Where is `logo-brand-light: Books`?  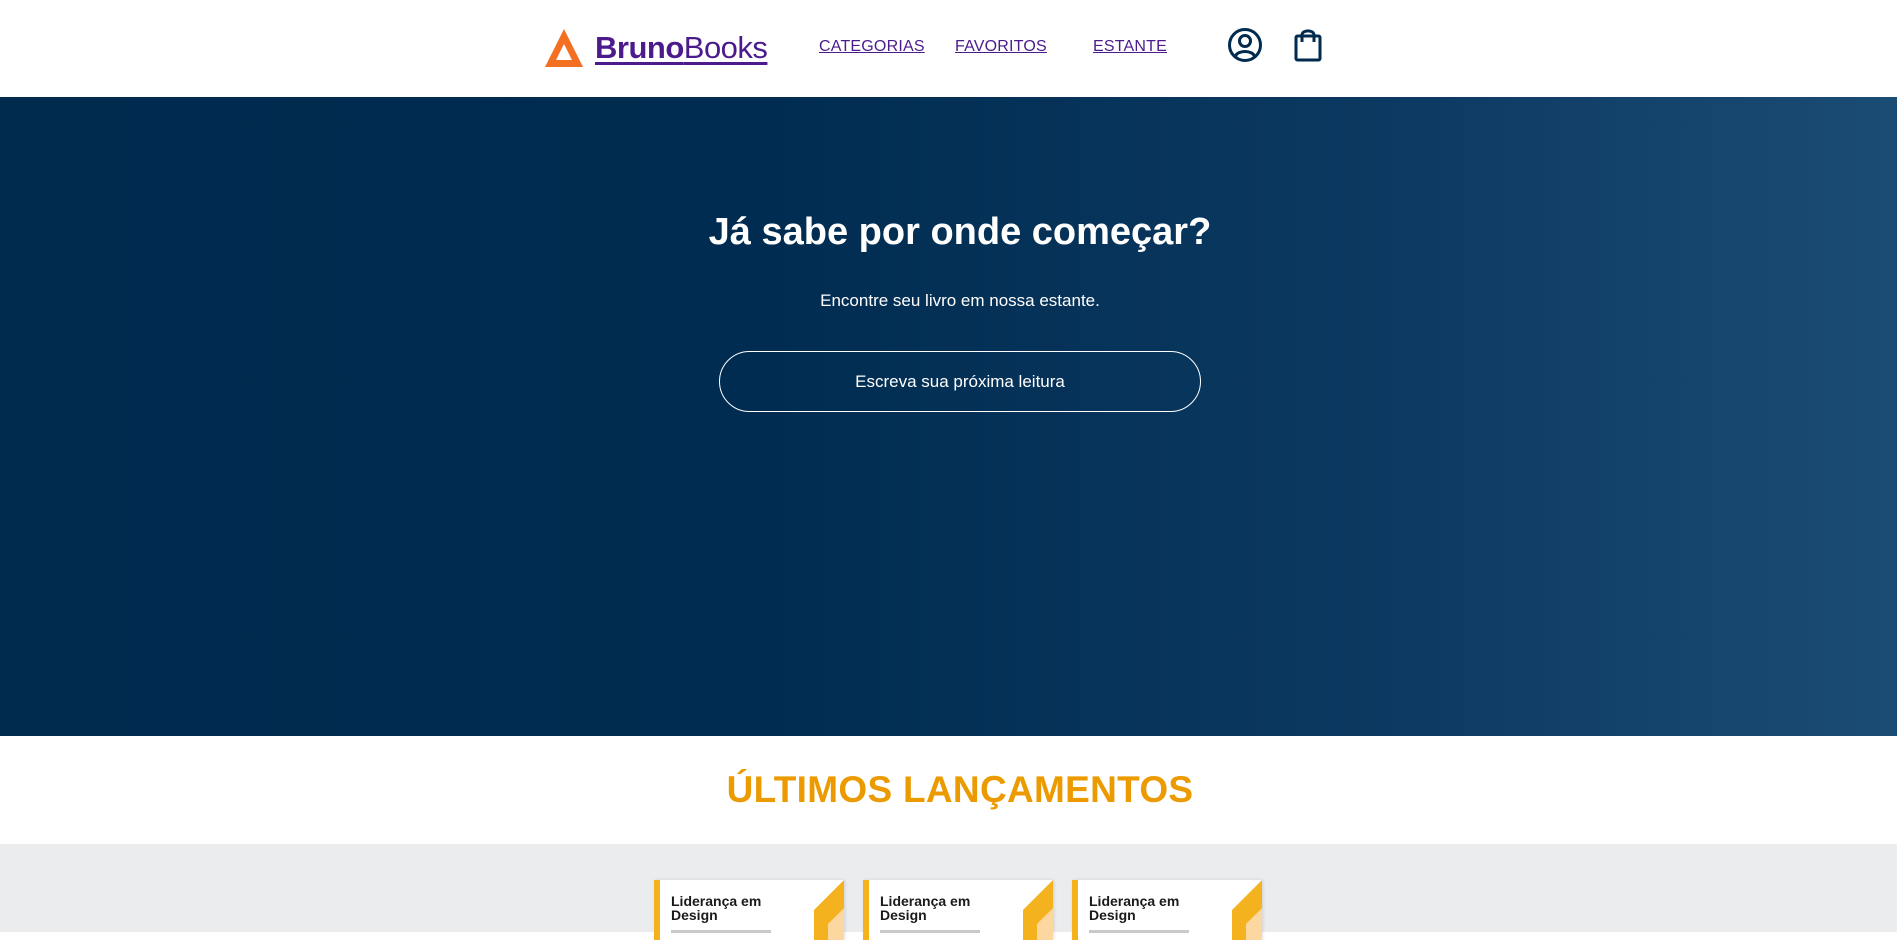
logo-brand-light: Books is located at coordinates (725, 47).